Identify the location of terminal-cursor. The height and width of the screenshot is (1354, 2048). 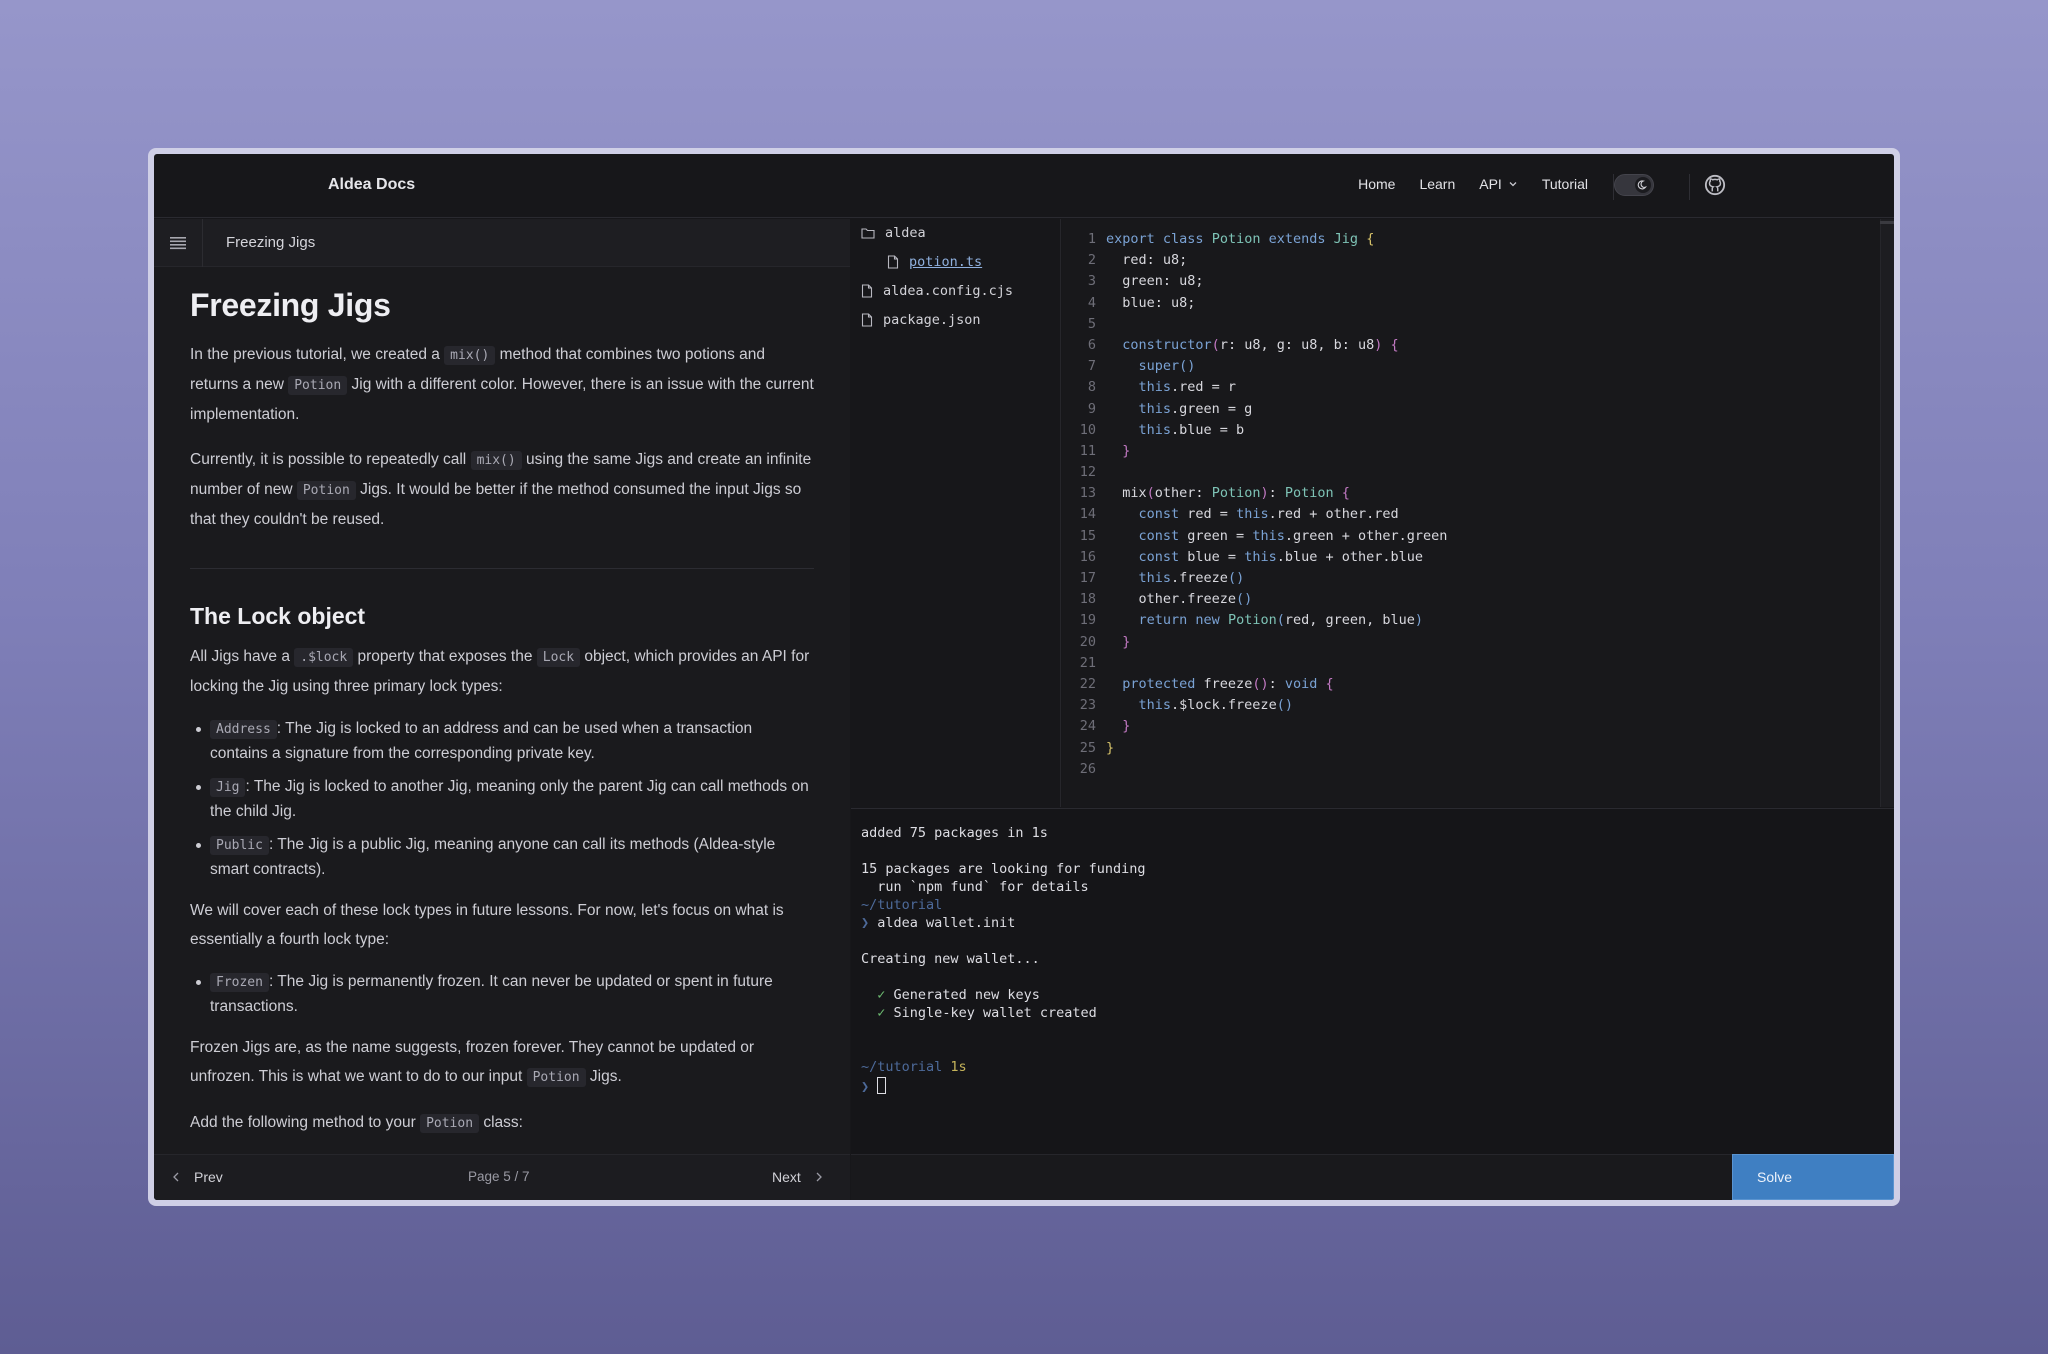
(882, 1085).